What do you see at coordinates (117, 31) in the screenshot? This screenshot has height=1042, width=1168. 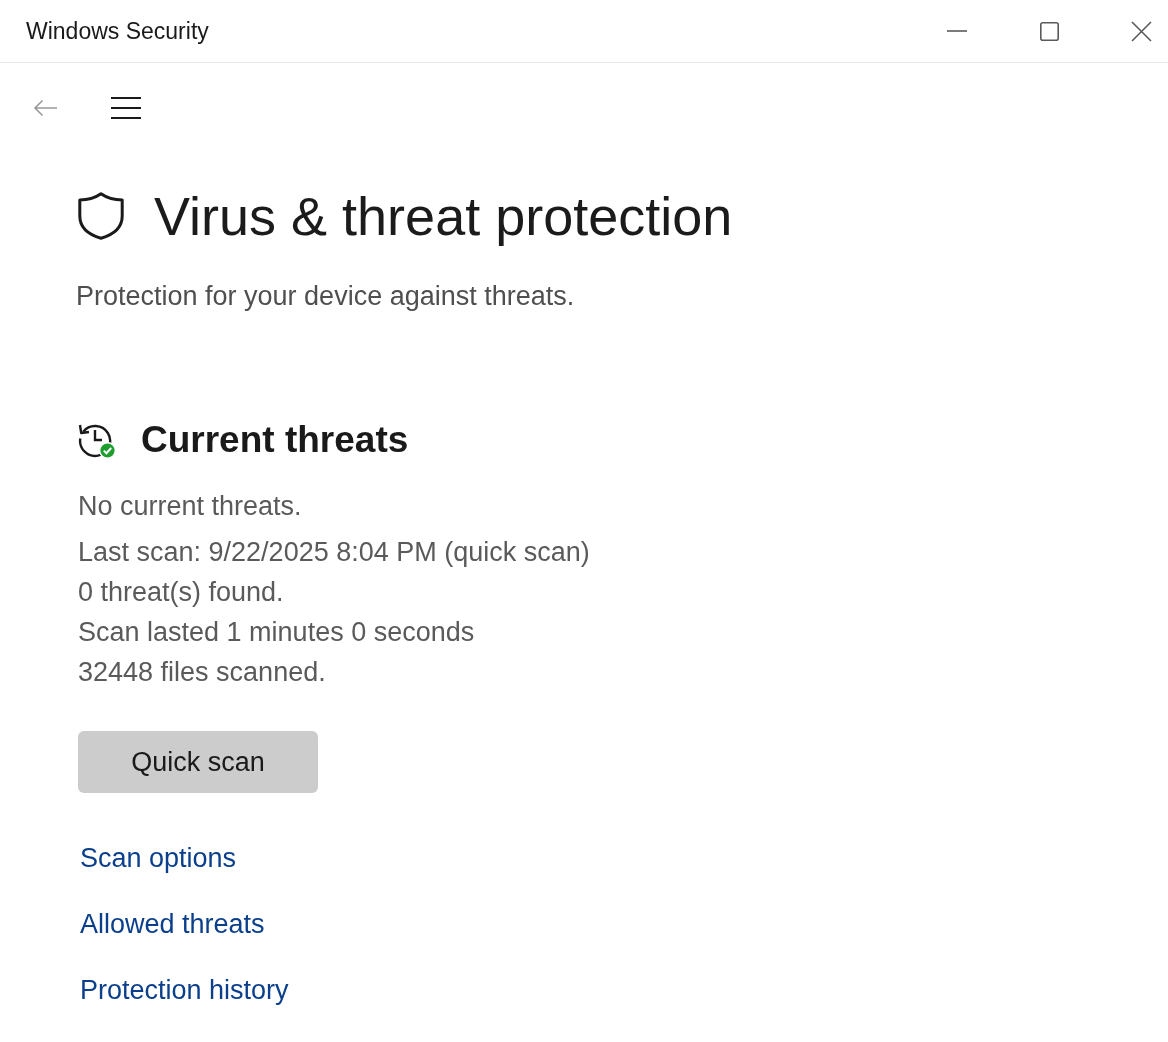 I see `window-title: Windows Security` at bounding box center [117, 31].